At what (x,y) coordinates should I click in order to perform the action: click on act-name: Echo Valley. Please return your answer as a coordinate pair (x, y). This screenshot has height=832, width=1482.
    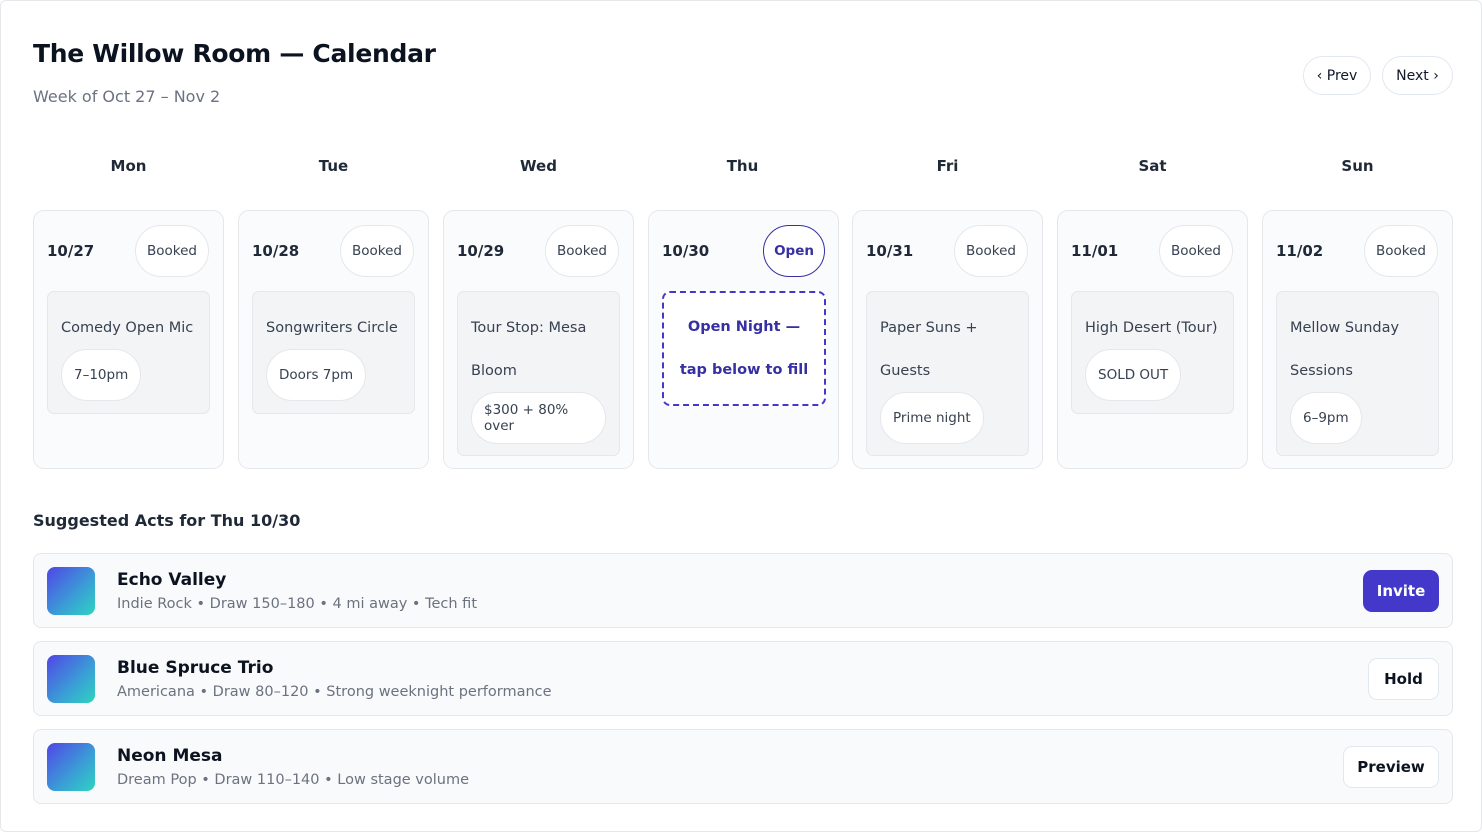
    Looking at the image, I should click on (172, 580).